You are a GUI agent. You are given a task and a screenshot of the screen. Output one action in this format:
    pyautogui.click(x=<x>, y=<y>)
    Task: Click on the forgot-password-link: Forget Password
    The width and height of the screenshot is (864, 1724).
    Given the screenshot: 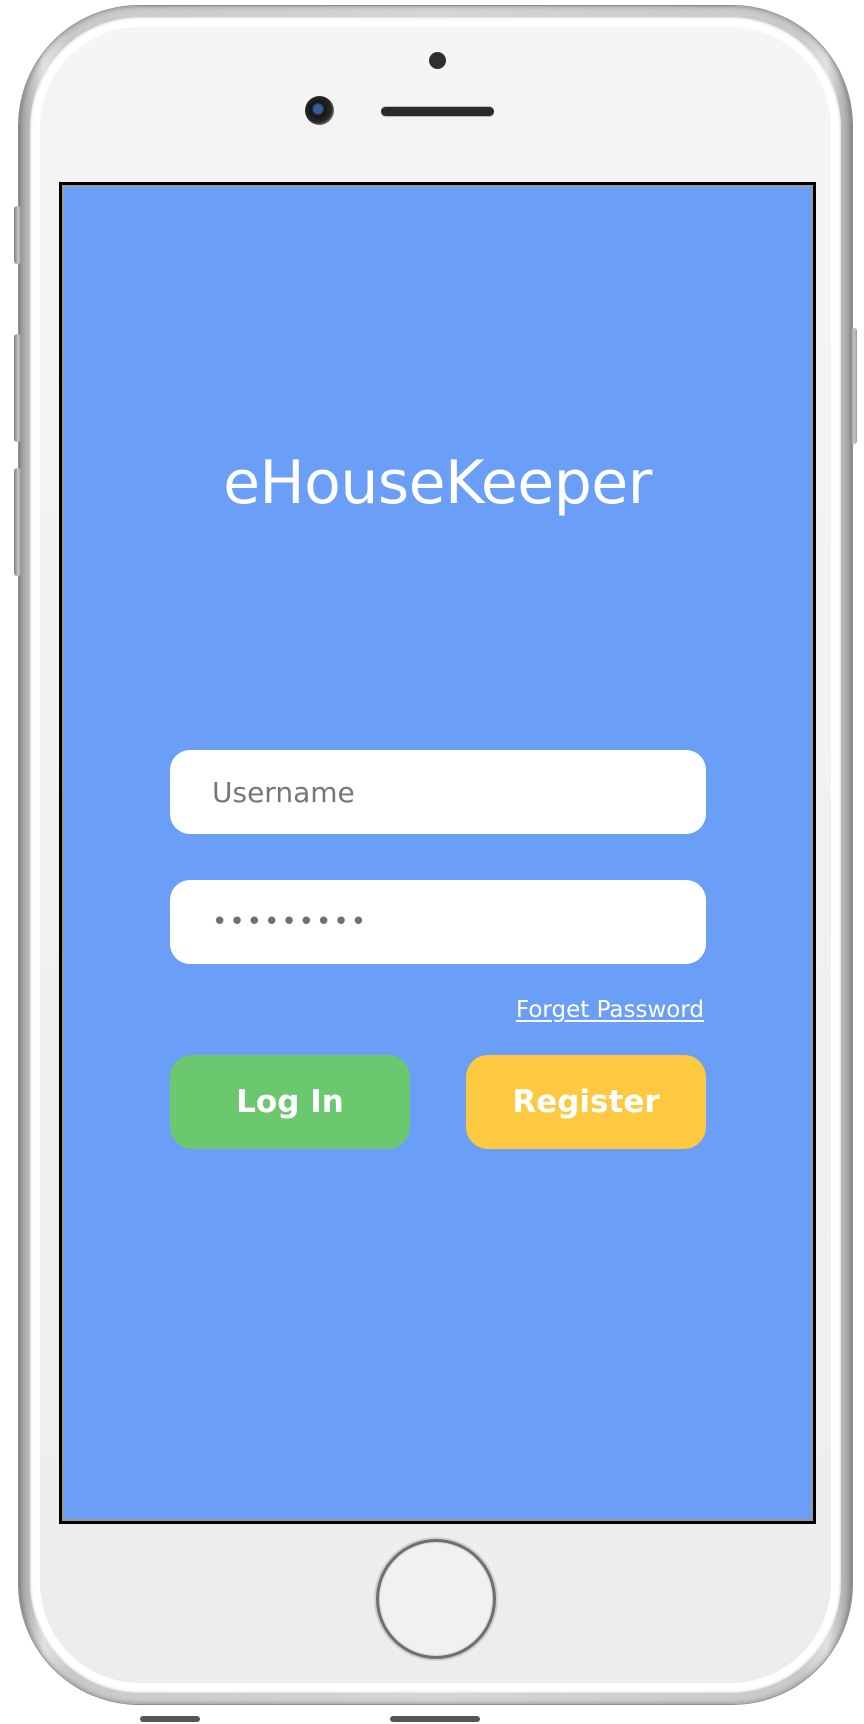 What is the action you would take?
    pyautogui.click(x=610, y=1010)
    